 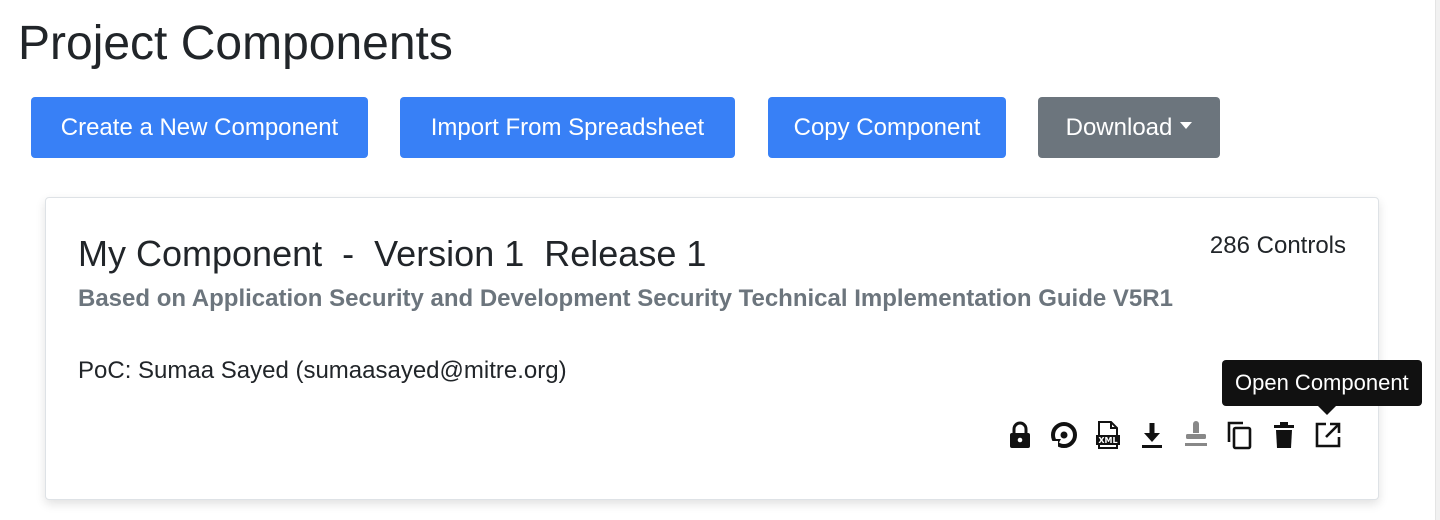 I want to click on download-dropdown-label: Download, so click(x=1119, y=127).